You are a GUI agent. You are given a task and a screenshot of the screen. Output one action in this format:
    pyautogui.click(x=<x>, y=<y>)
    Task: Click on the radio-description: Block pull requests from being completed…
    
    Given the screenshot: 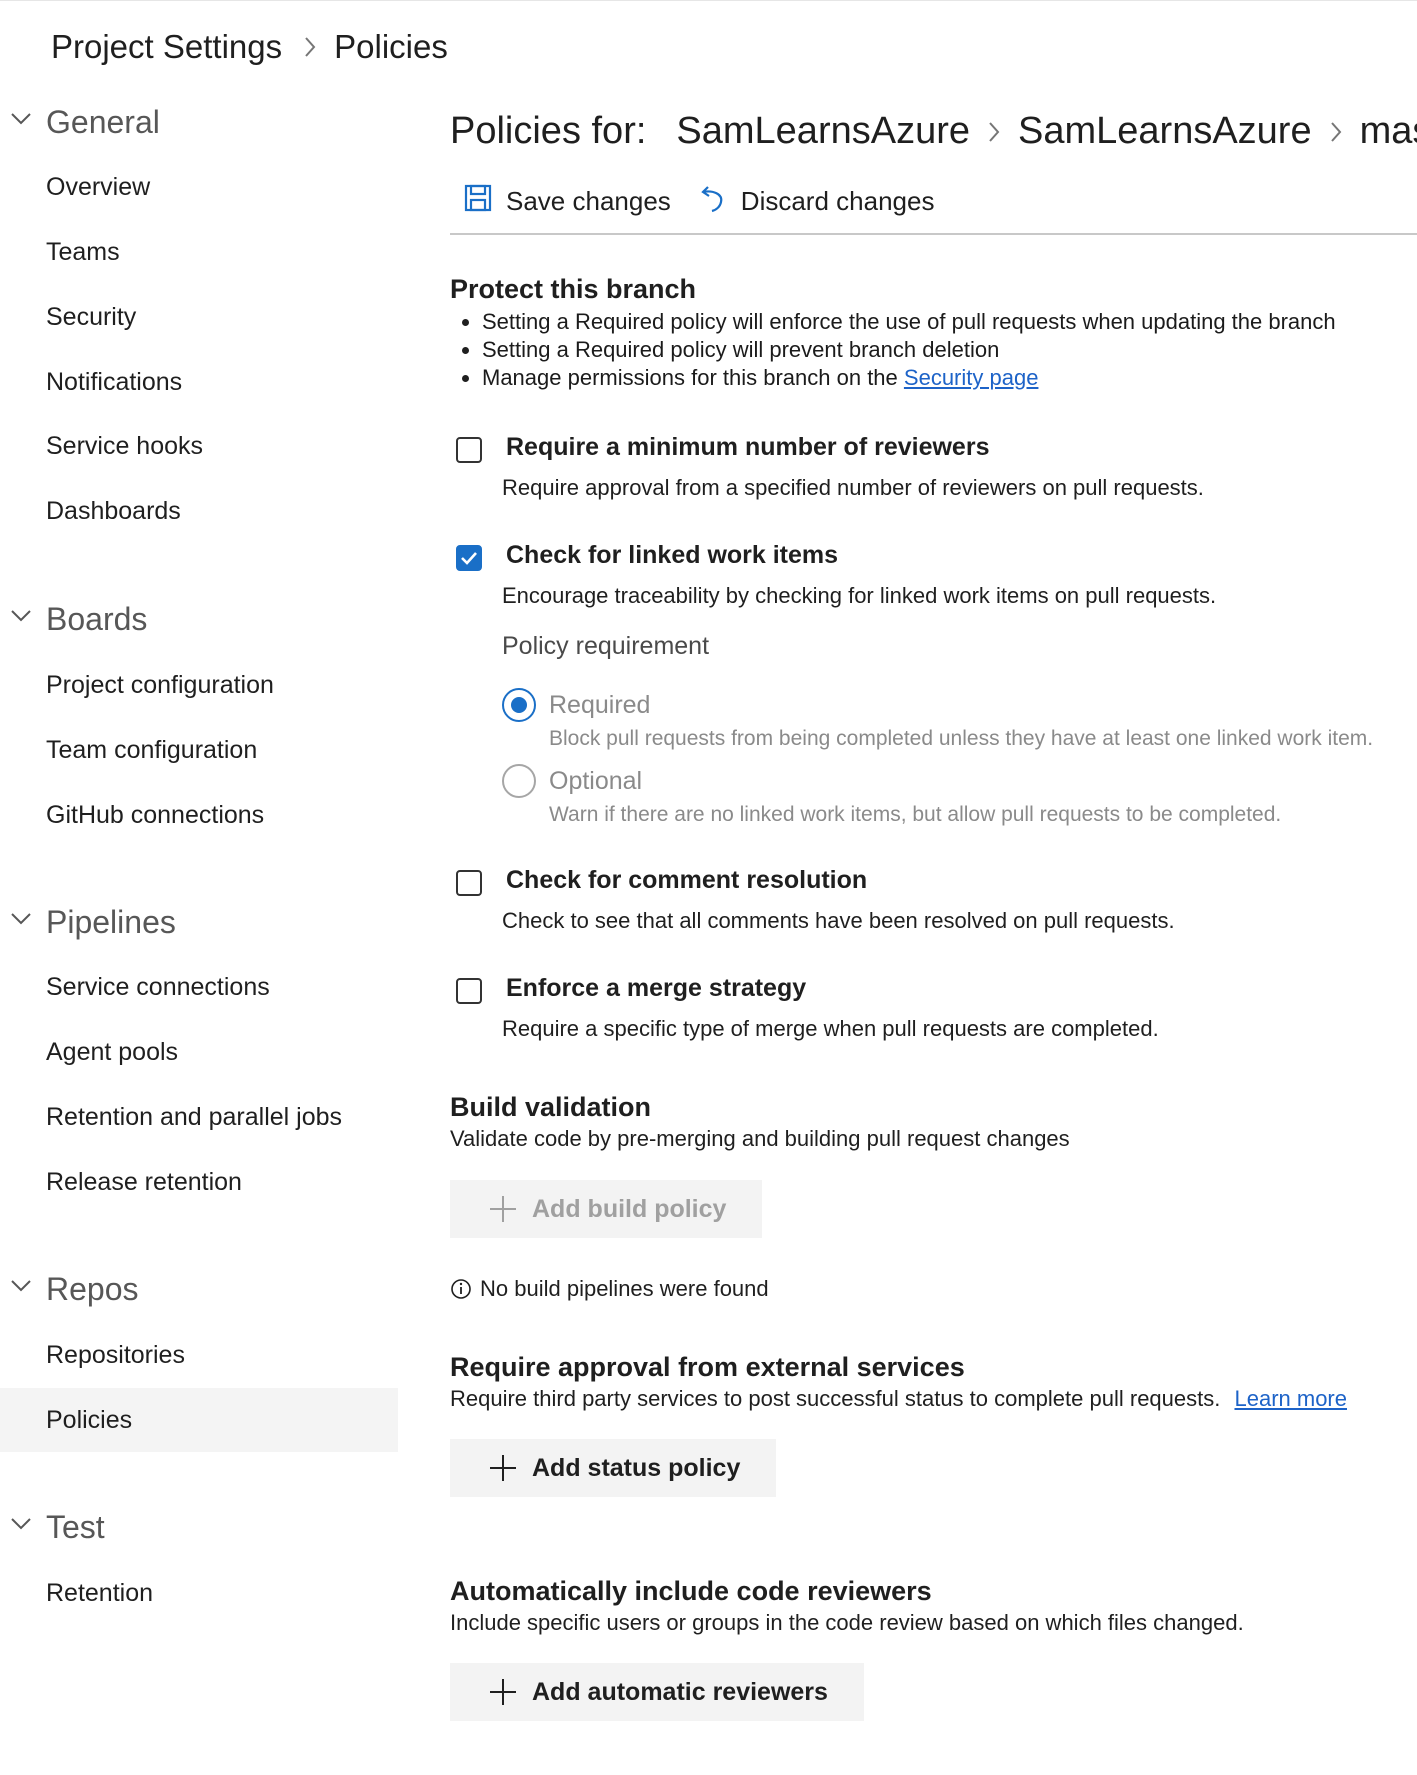 What is the action you would take?
    pyautogui.click(x=961, y=738)
    